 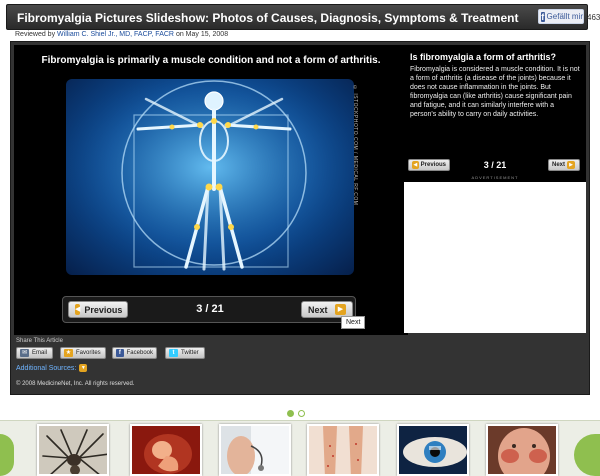 I want to click on reviewer-link: William C. Shiel Jr., MD, FACP, FACR, so click(x=115, y=34).